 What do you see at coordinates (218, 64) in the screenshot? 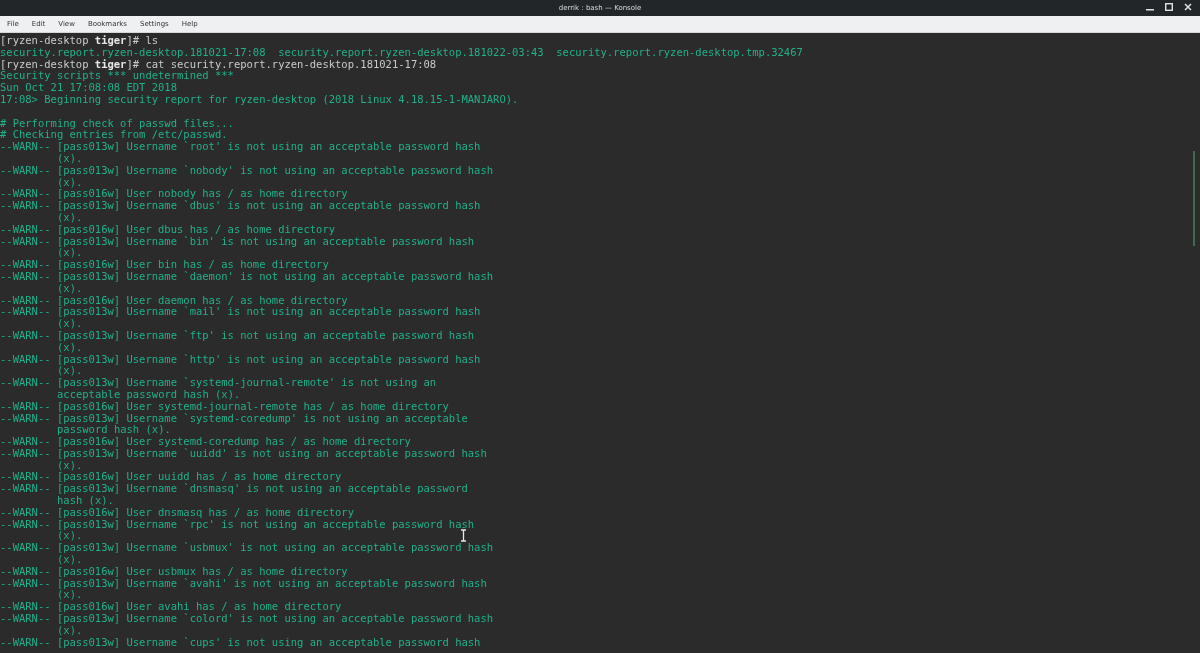
I see `prompt-line: [ryzen-desktop tiger]# cat security.report.ryzen-desktop.181021-17:08` at bounding box center [218, 64].